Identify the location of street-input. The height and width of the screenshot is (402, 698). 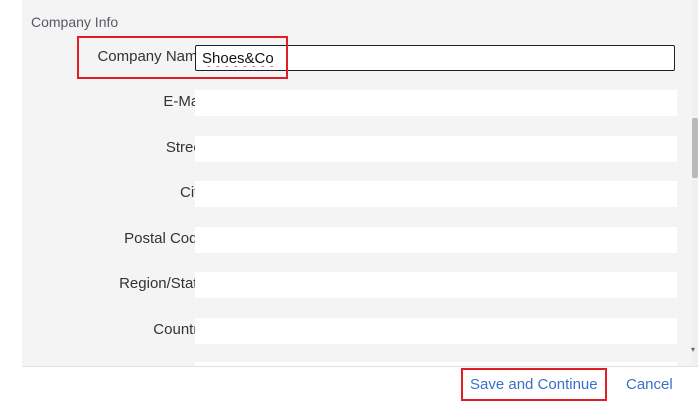
(436, 149).